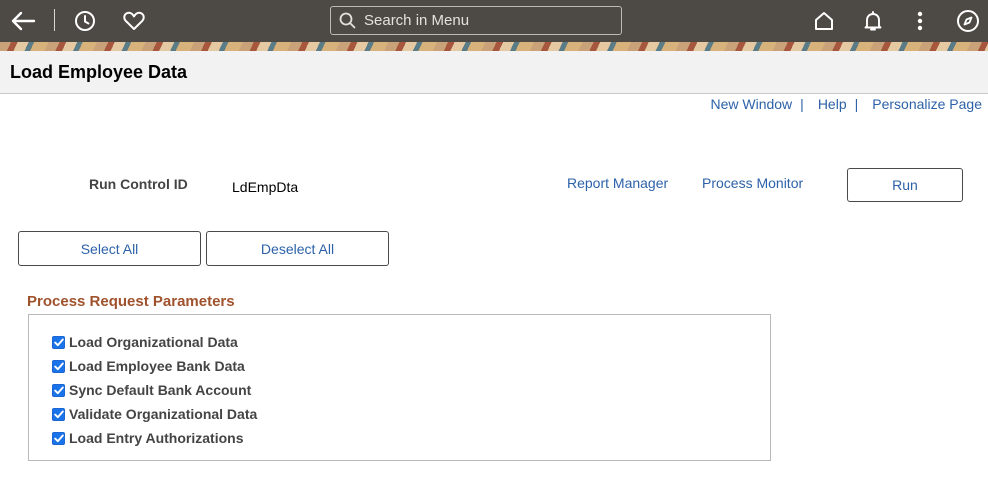  Describe the element at coordinates (617, 183) in the screenshot. I see `report-manager-link: Report Manager` at that location.